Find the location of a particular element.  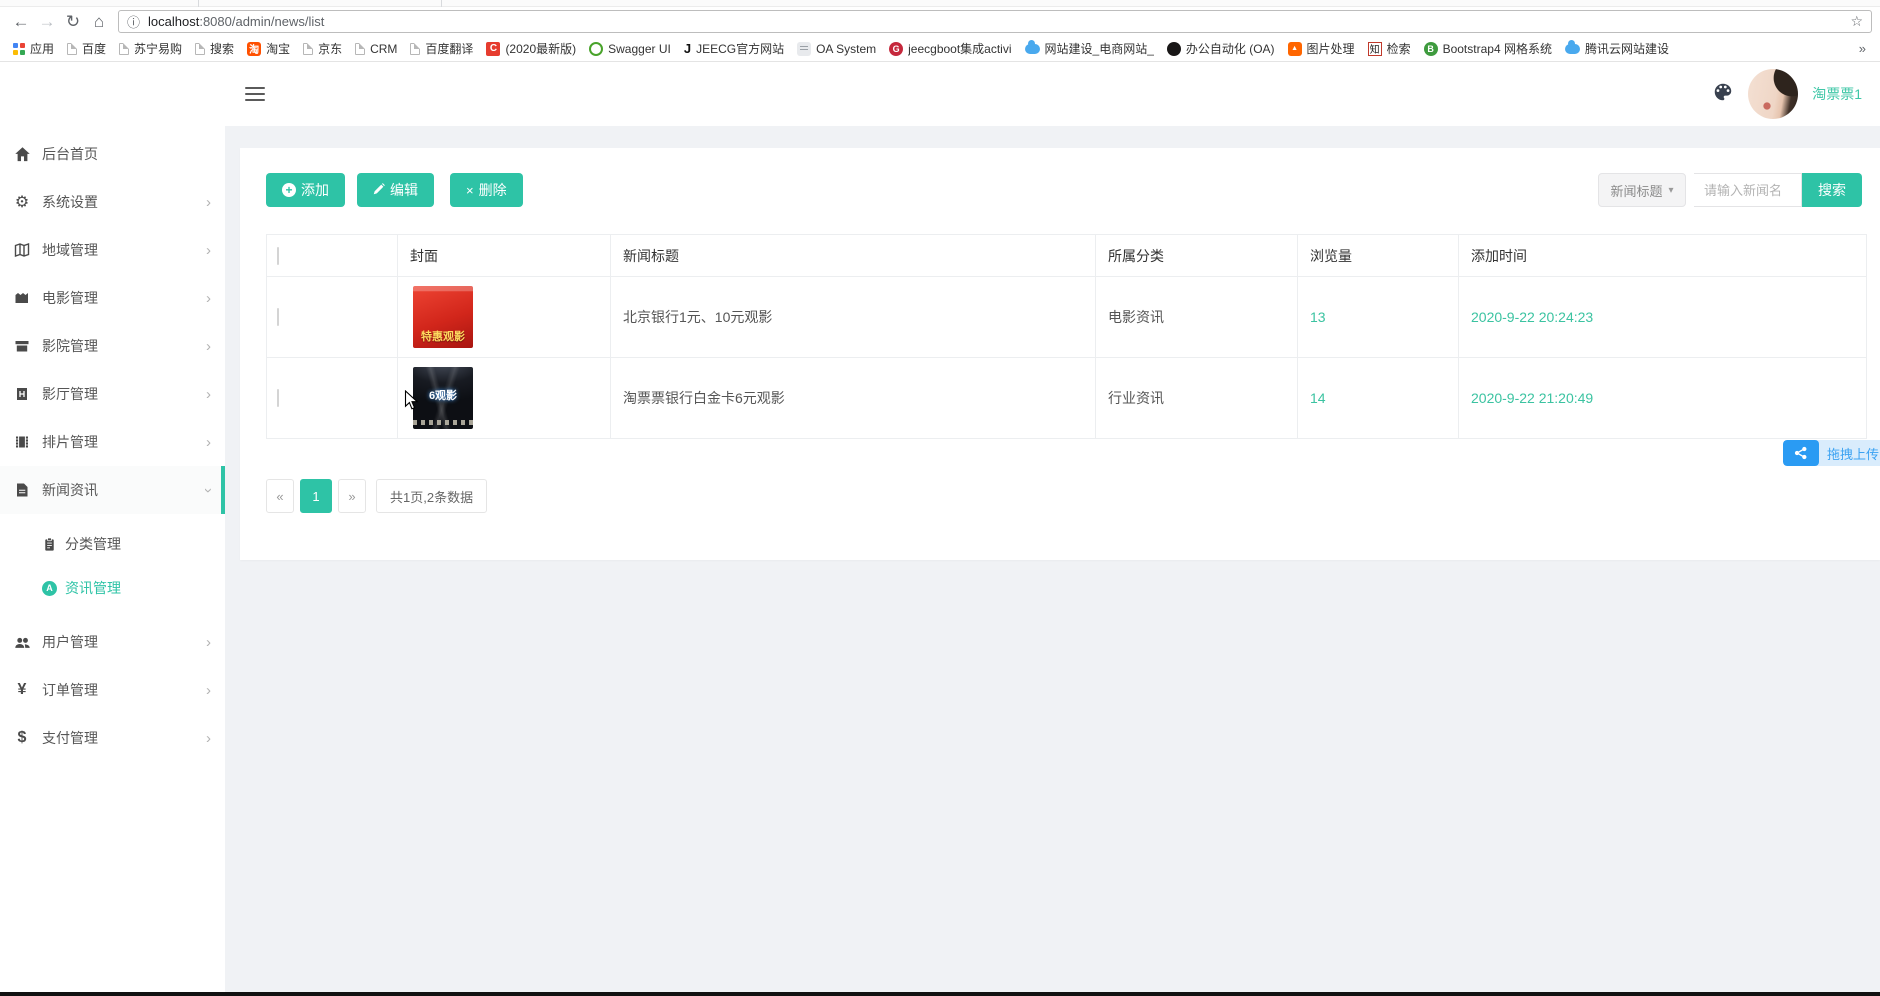

news-doc-icon is located at coordinates (22, 490).